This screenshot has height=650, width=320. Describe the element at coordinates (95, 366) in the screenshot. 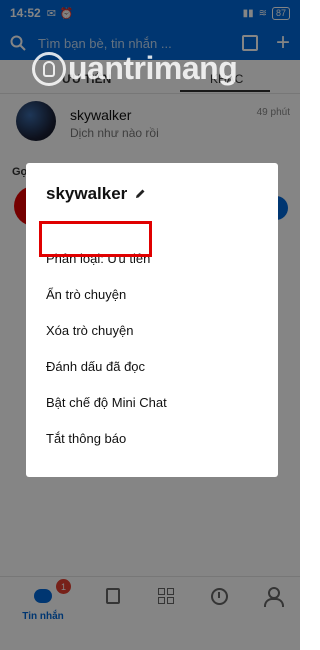

I see `menu-item-mark-read: Đánh dấu đã đọc` at that location.